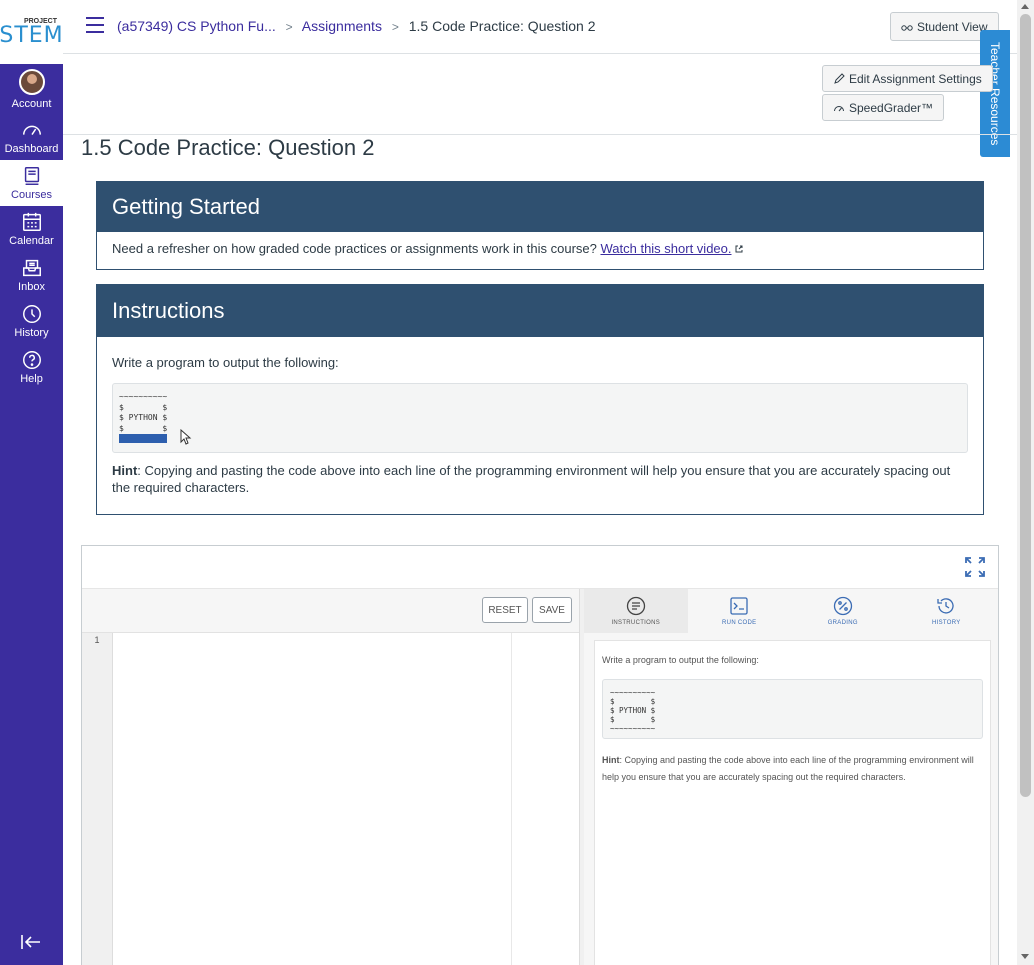  What do you see at coordinates (1025, 956) in the screenshot?
I see `scroll-down-icon` at bounding box center [1025, 956].